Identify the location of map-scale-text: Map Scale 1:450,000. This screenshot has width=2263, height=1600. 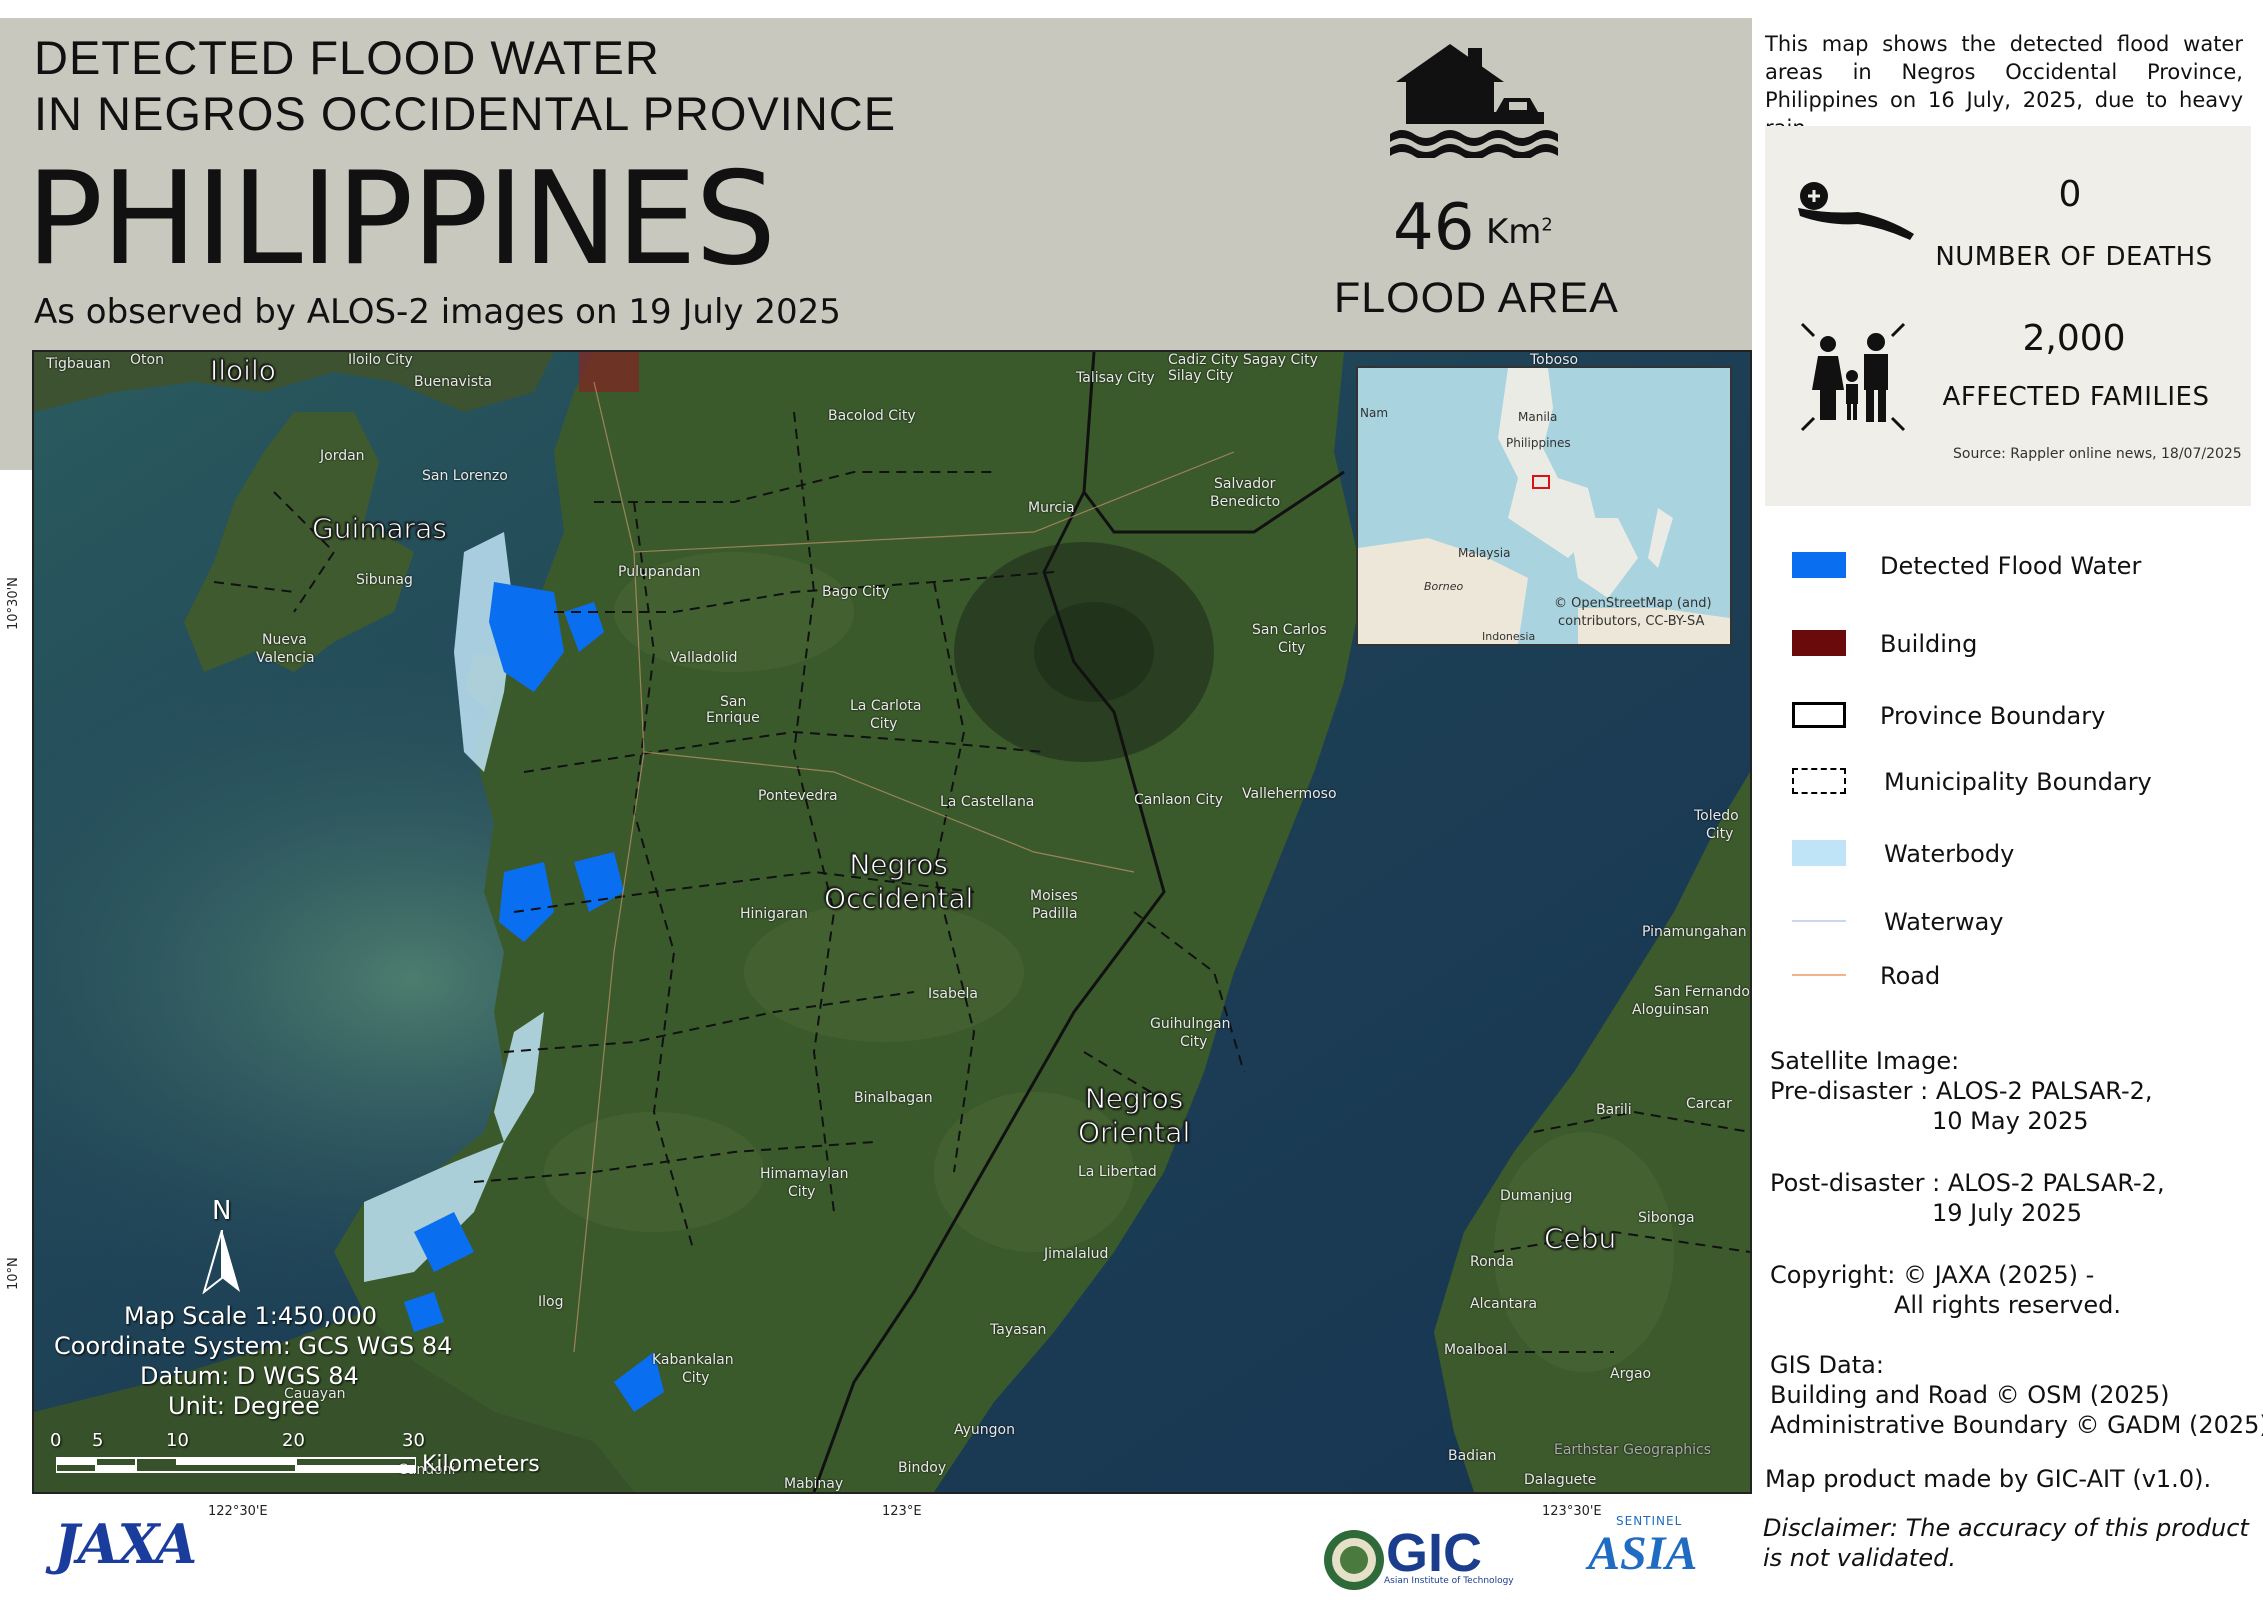
(251, 1316).